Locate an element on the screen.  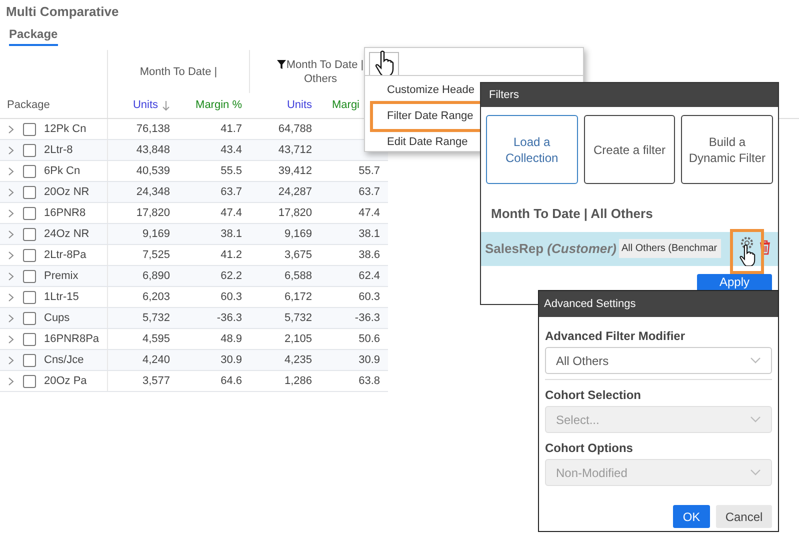
table-cell-text: 1,286 is located at coordinates (298, 381).